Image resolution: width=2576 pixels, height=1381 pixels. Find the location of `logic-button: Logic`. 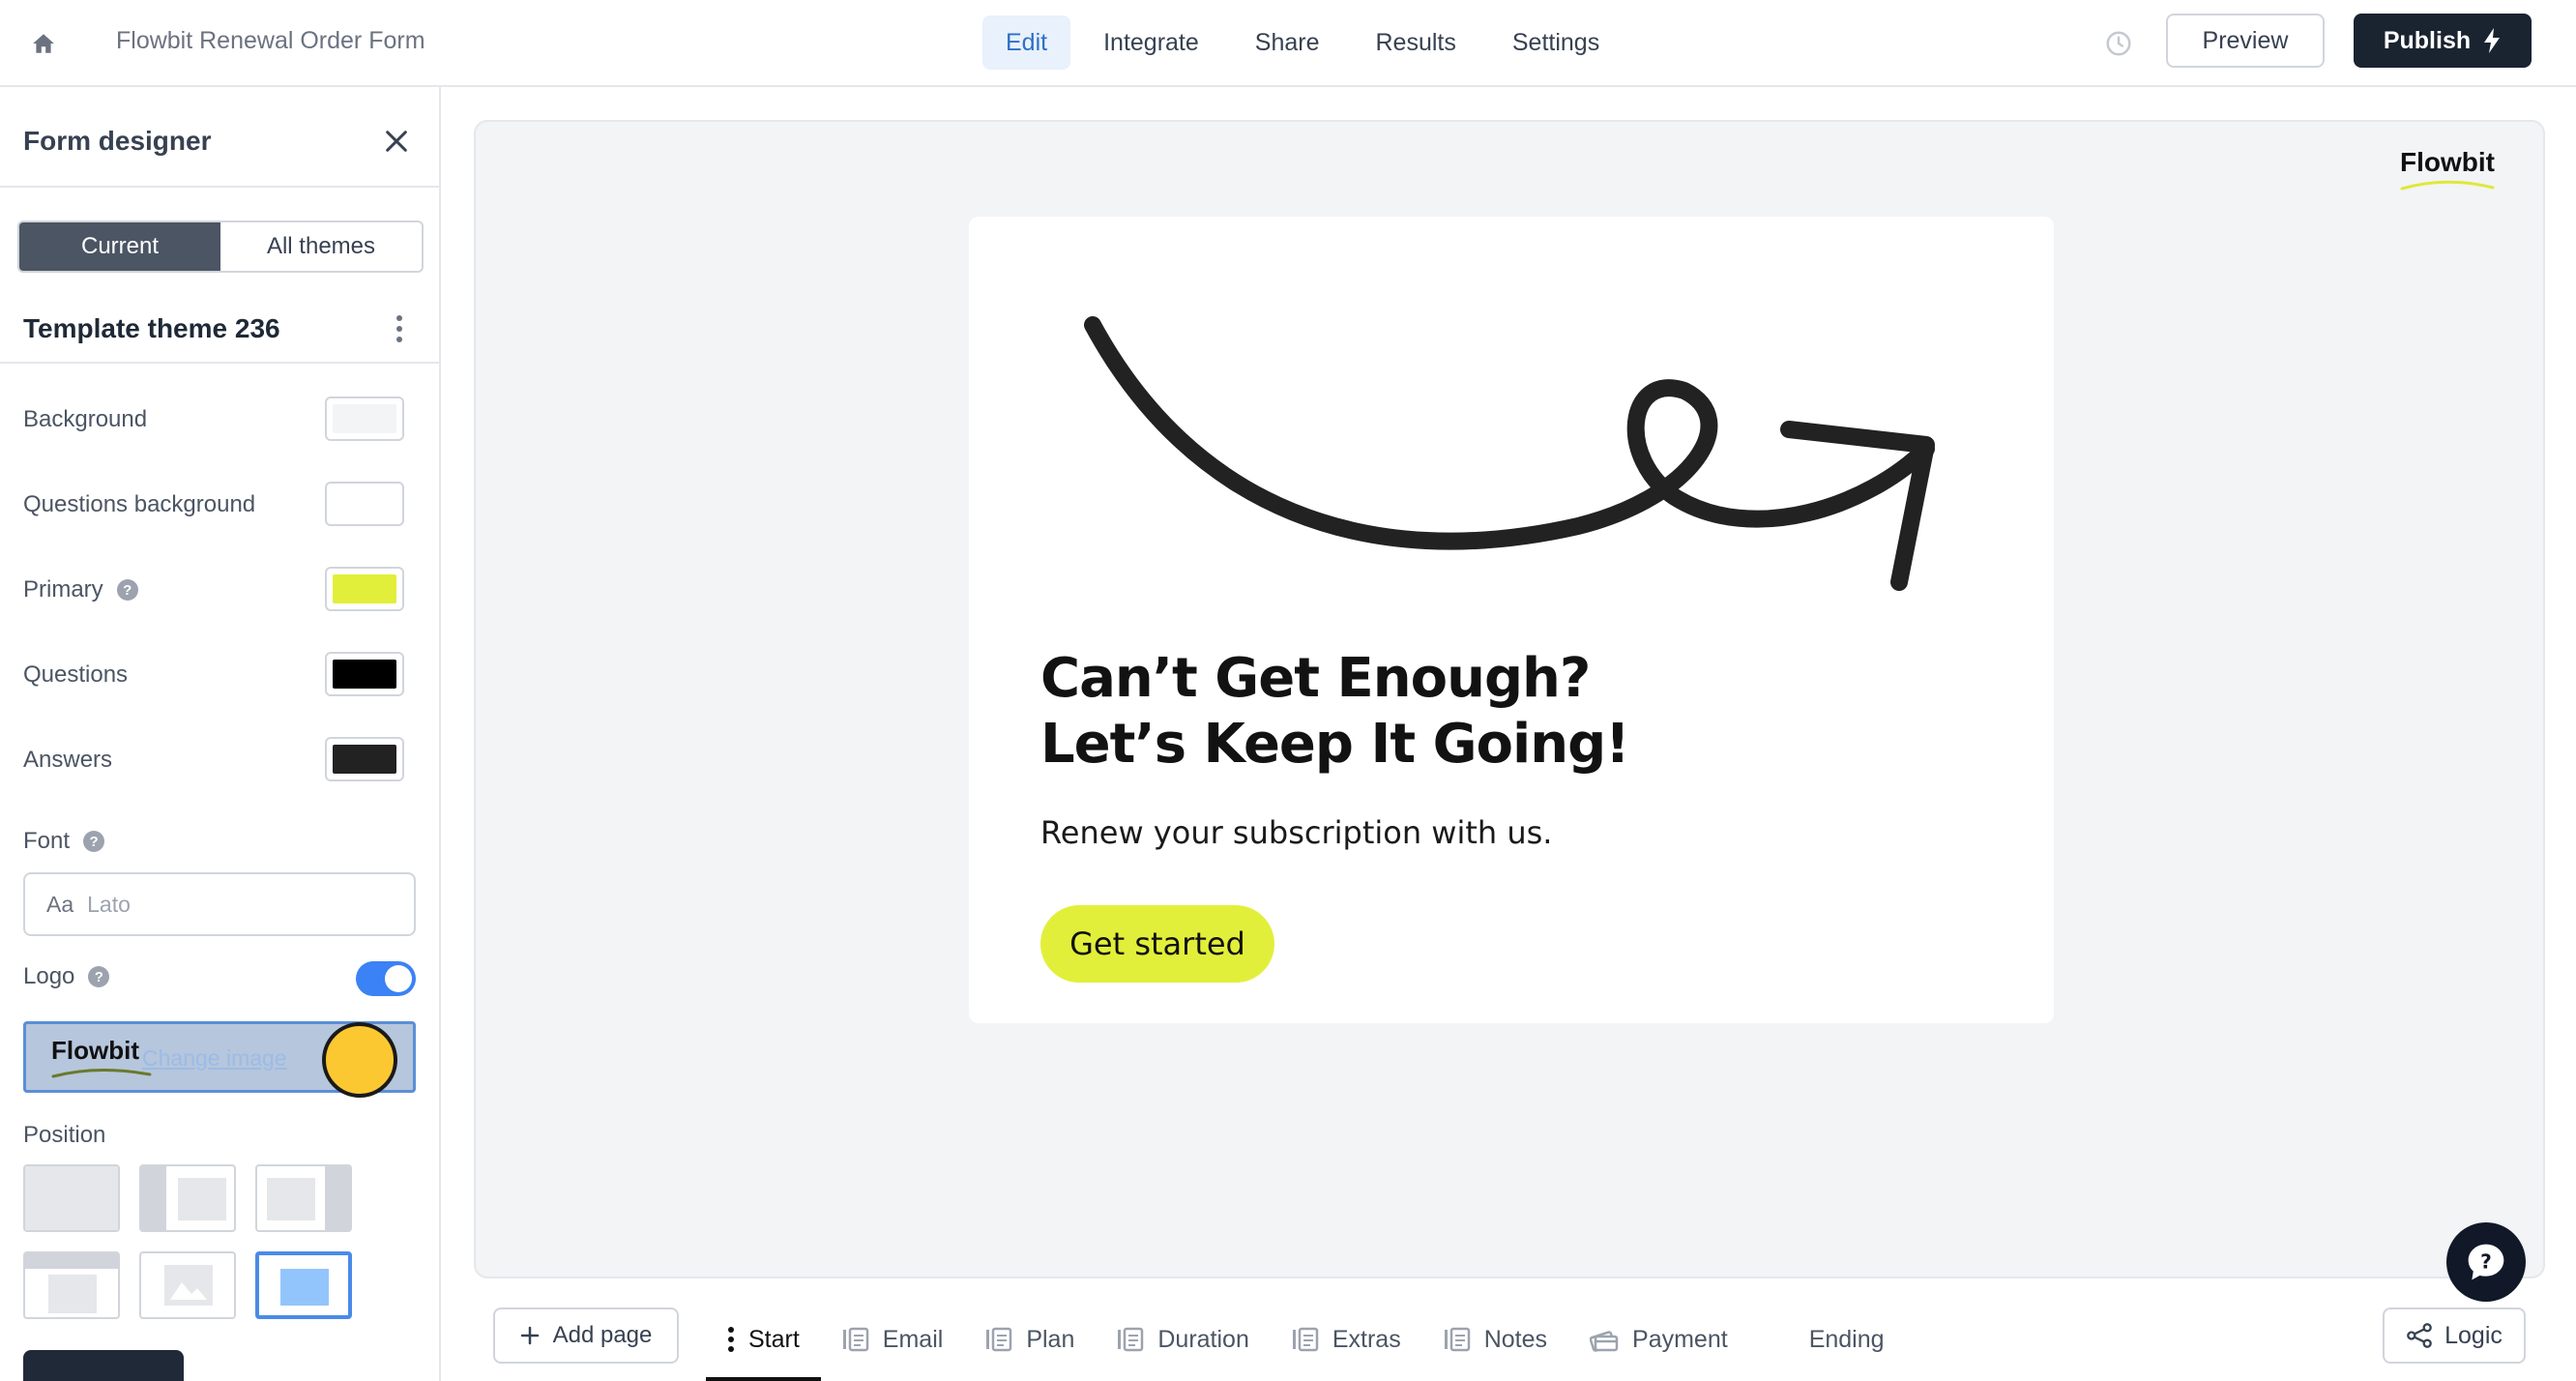

logic-button: Logic is located at coordinates (2454, 1336).